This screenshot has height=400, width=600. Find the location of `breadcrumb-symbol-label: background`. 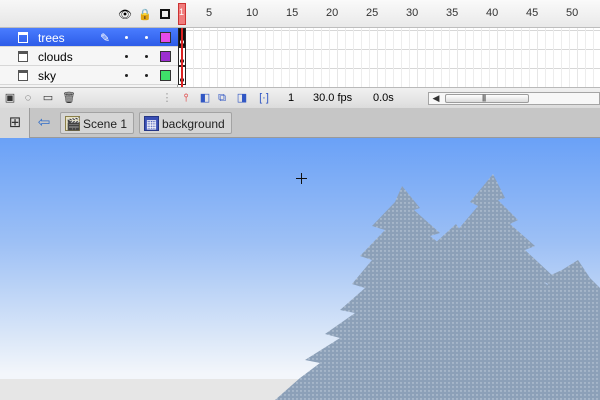

breadcrumb-symbol-label: background is located at coordinates (193, 124).